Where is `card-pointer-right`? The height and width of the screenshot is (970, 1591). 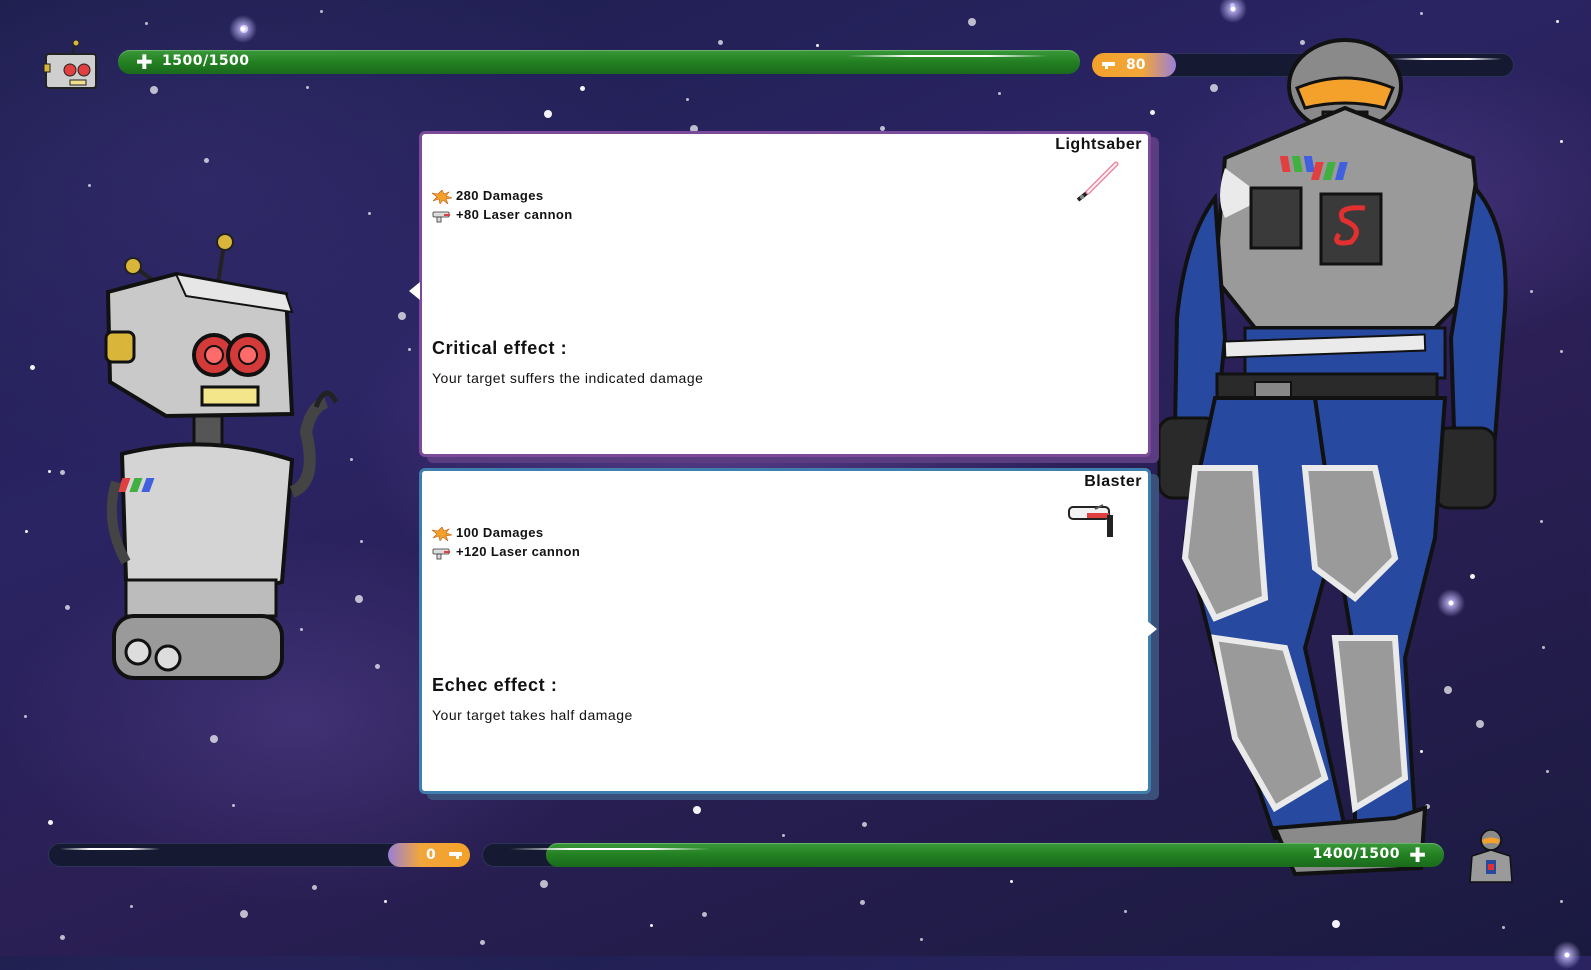
card-pointer-right is located at coordinates (1151, 629).